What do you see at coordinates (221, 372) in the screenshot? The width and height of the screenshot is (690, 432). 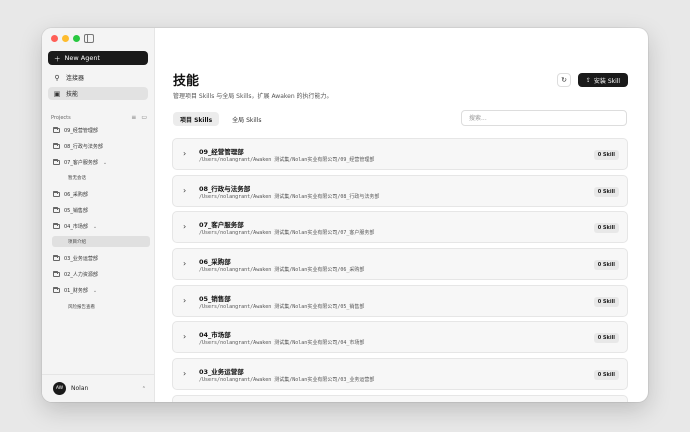 I see `row-name: 03_业务运营部` at bounding box center [221, 372].